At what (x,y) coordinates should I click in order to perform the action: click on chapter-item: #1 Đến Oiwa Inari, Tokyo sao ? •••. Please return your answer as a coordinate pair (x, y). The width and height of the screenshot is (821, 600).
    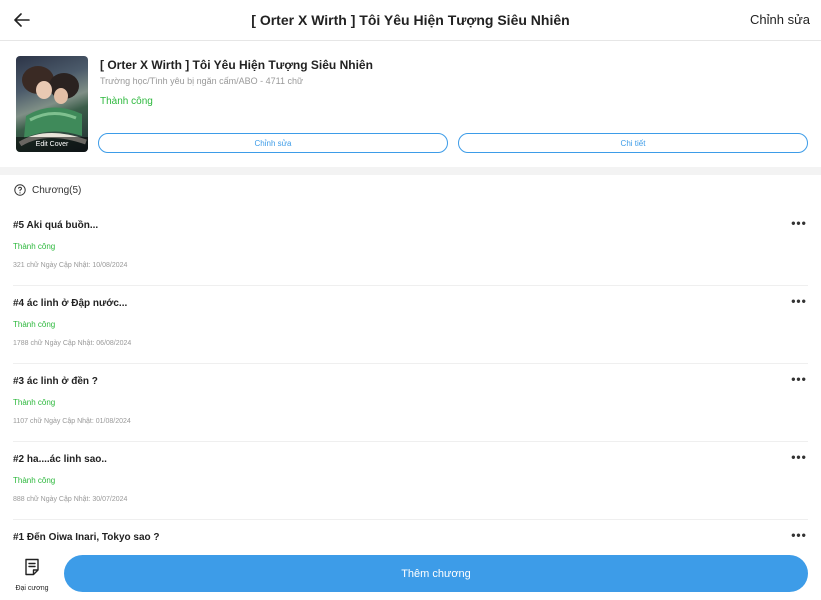
    Looking at the image, I should click on (410, 535).